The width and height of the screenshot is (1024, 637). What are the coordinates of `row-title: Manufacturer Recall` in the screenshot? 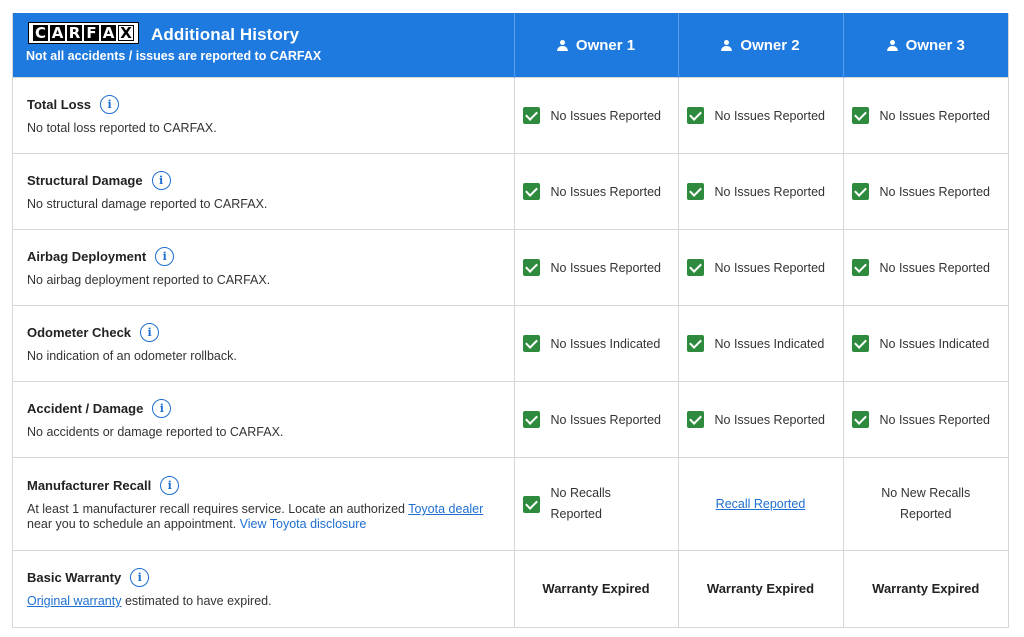 It's located at (89, 485).